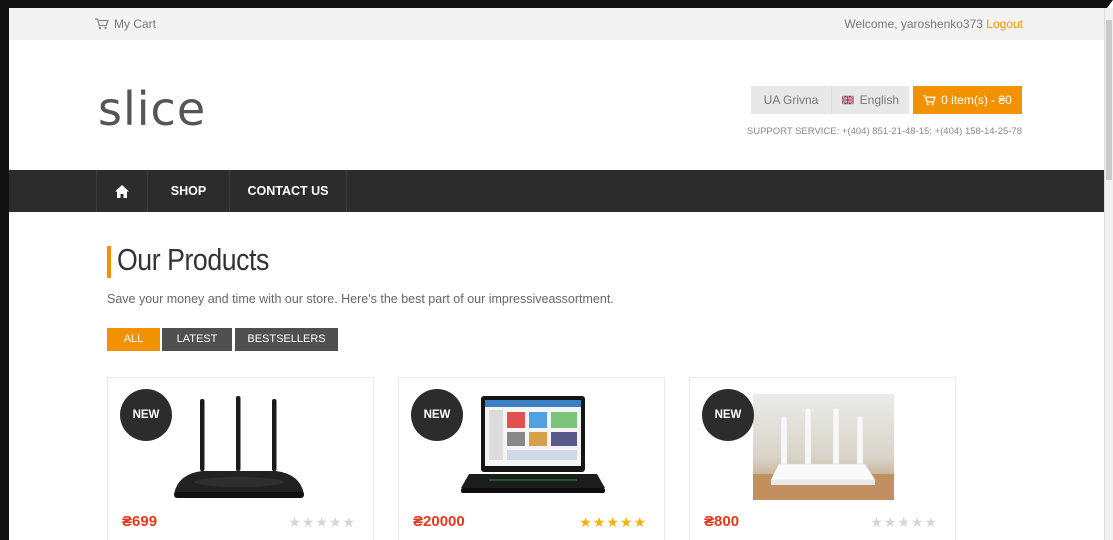 The width and height of the screenshot is (1113, 540). What do you see at coordinates (152, 109) in the screenshot?
I see `site-logo: slice` at bounding box center [152, 109].